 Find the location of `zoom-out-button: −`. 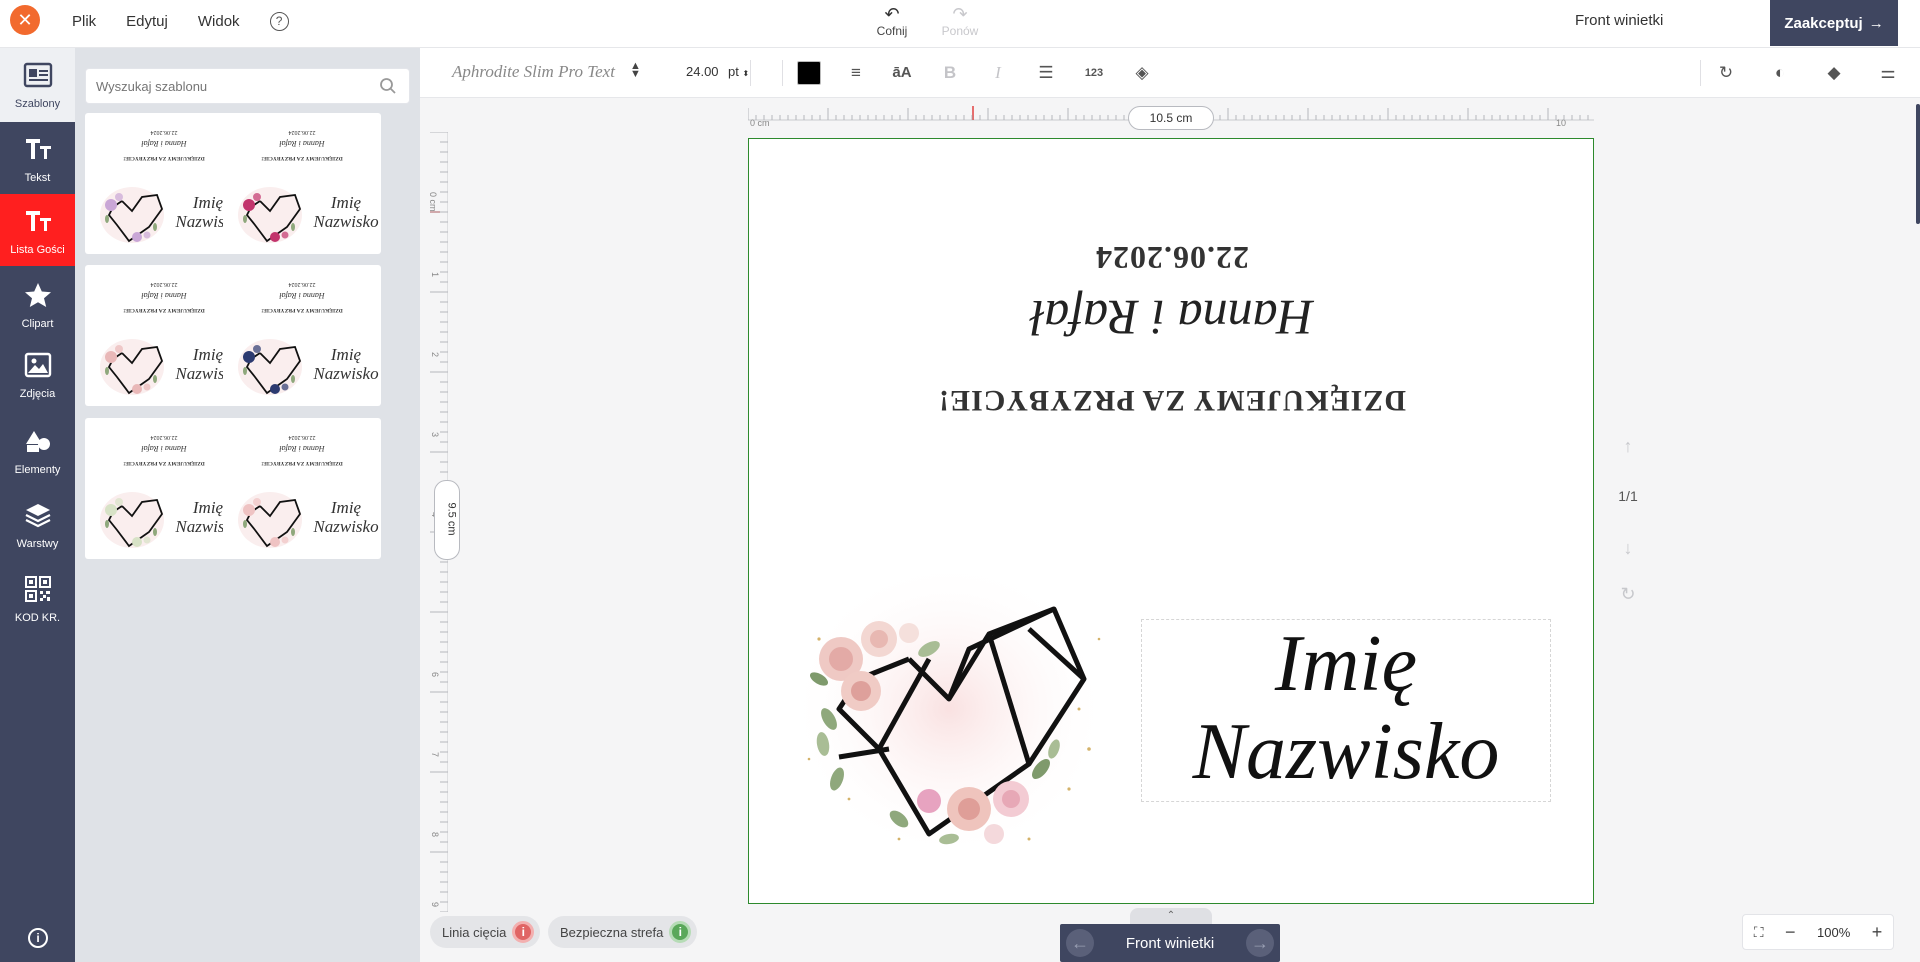

zoom-out-button: − is located at coordinates (1790, 932).